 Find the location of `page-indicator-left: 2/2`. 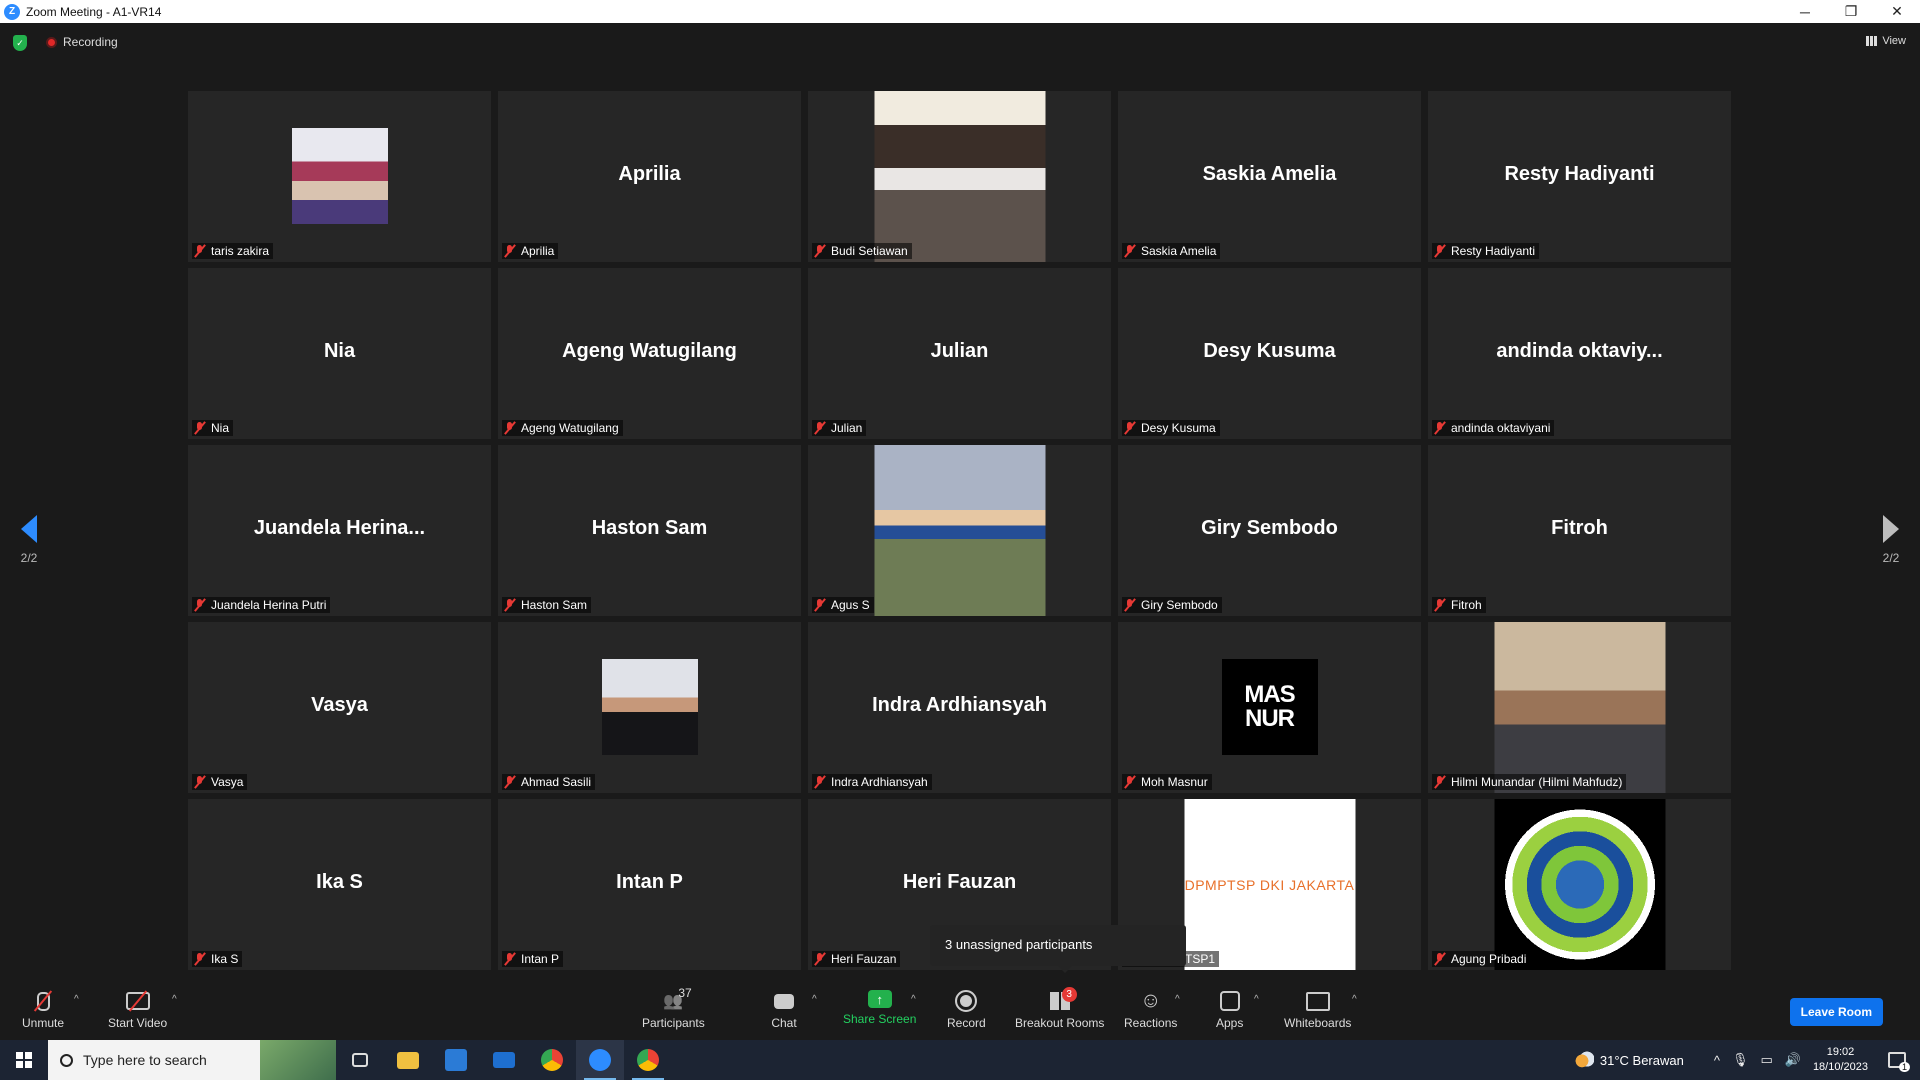

page-indicator-left: 2/2 is located at coordinates (29, 558).